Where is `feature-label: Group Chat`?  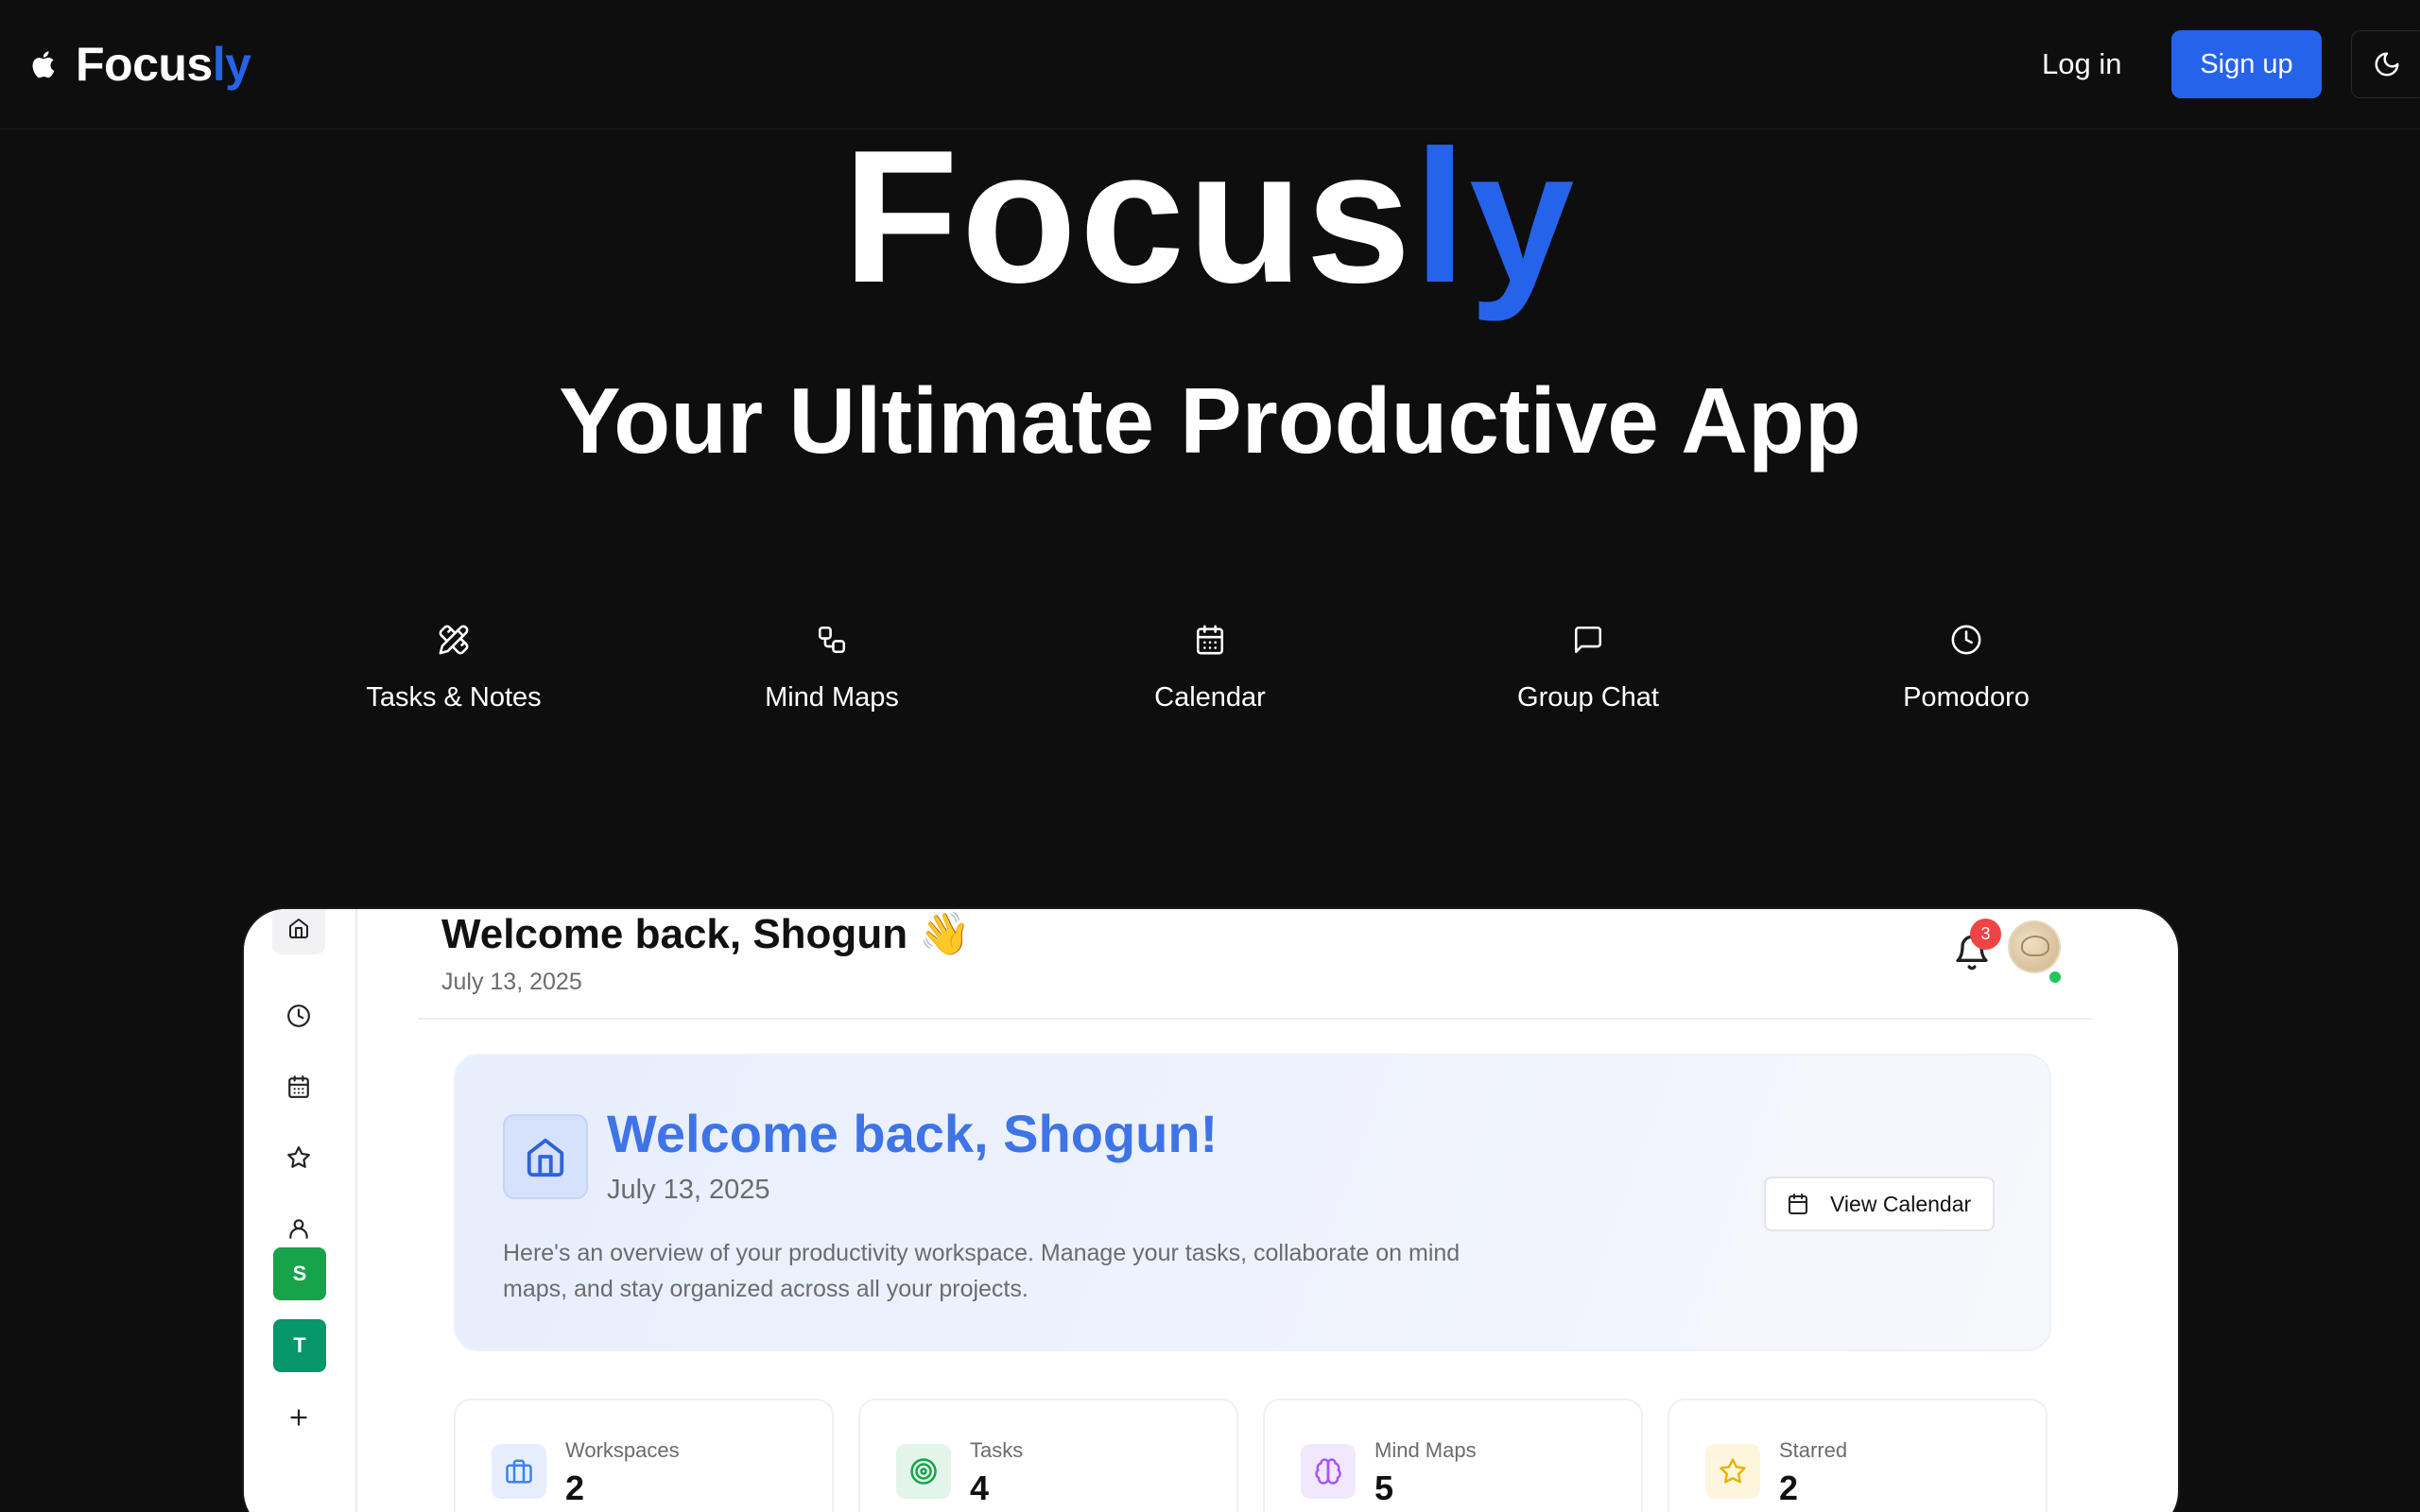 feature-label: Group Chat is located at coordinates (1588, 697).